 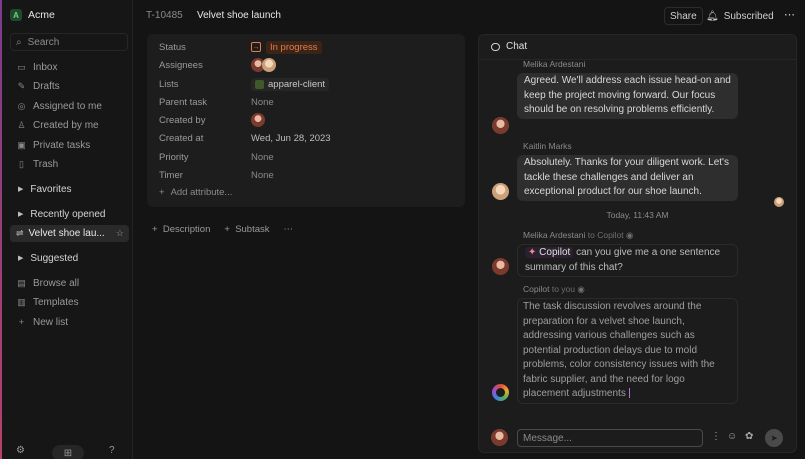 What do you see at coordinates (21, 301) in the screenshot?
I see `template-icon: ▥` at bounding box center [21, 301].